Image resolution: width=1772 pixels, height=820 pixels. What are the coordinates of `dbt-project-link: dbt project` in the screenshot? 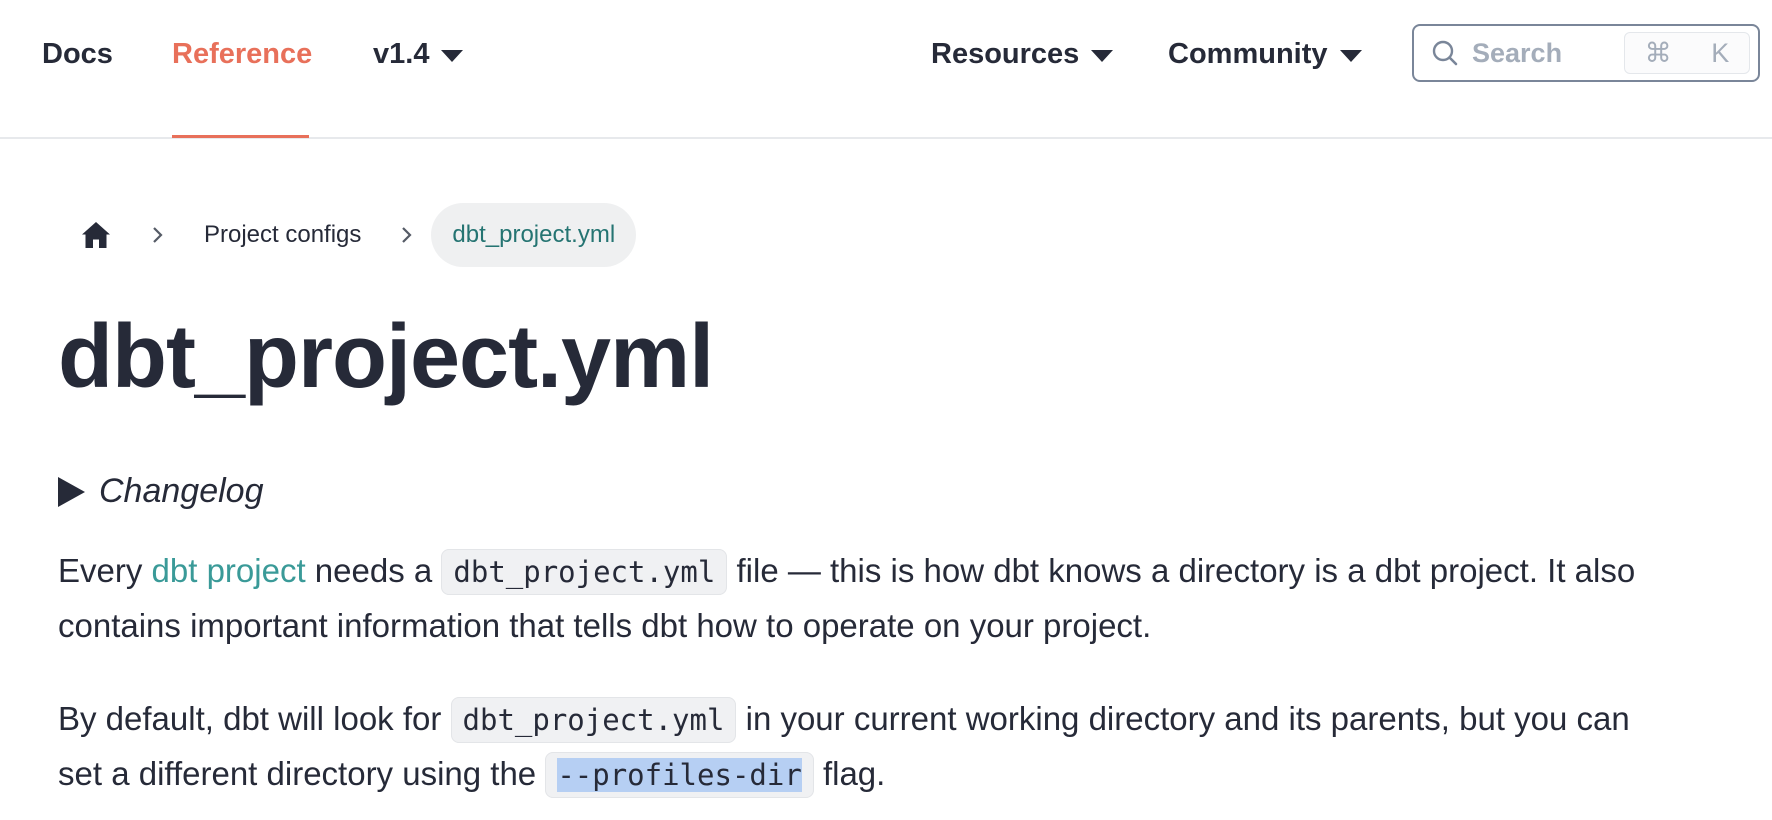 It's located at (229, 570).